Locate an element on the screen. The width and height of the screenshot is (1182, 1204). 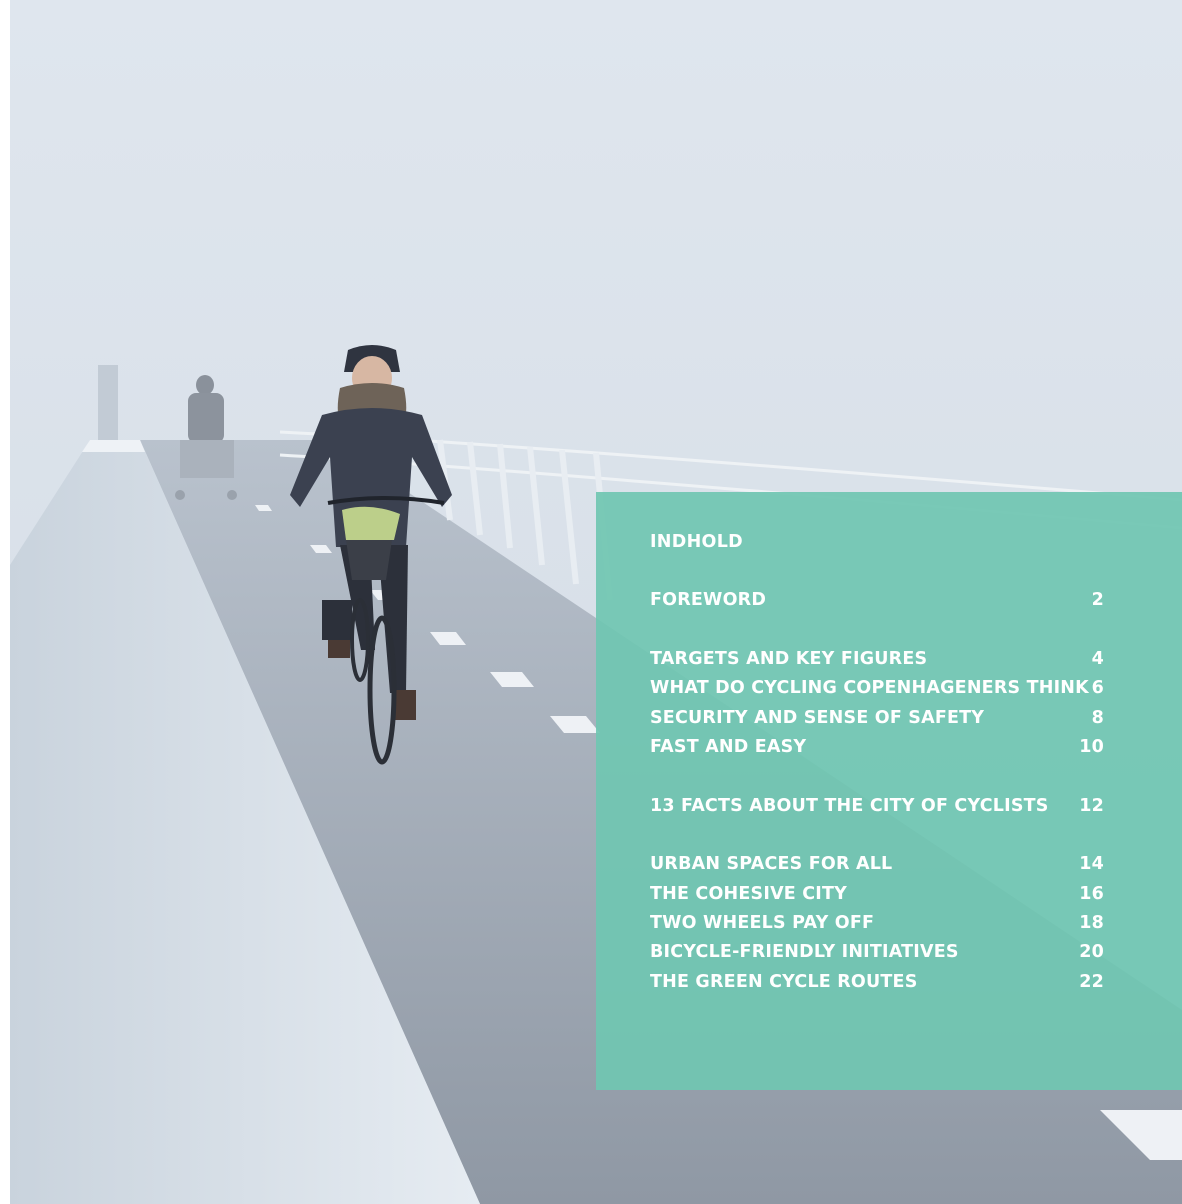
toc-entry: TARGETS AND KEY FIGURES 4 is located at coordinates (877, 661).